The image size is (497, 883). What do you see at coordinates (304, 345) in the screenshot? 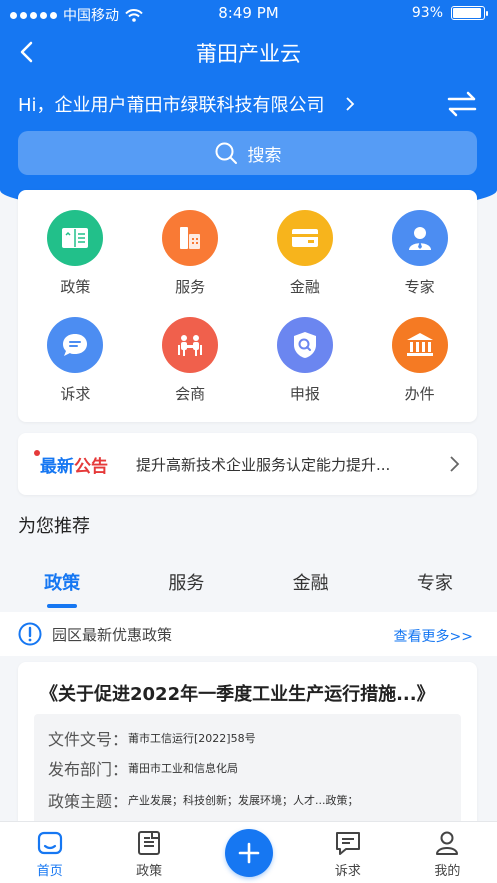
I see `declare-icon` at bounding box center [304, 345].